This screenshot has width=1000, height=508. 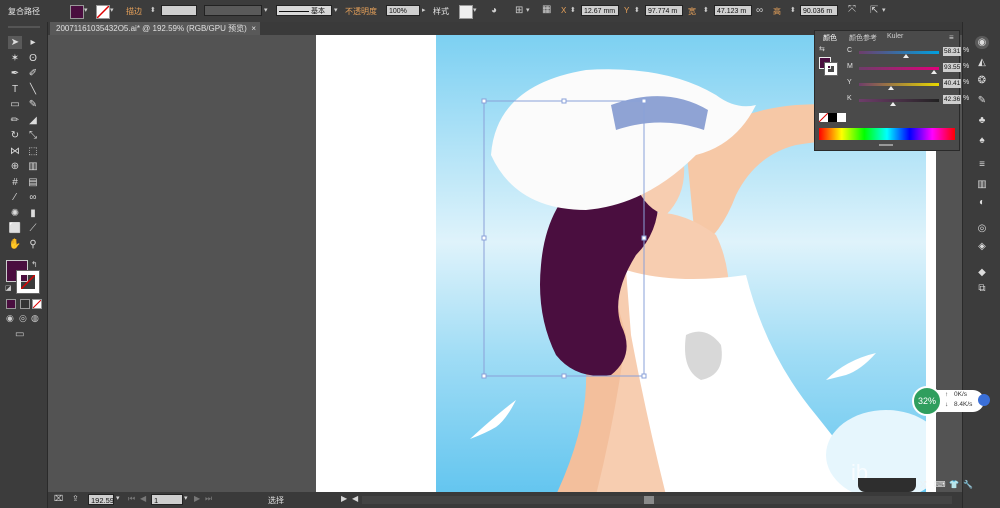 I want to click on slider-y: Y 40.41%, so click(x=908, y=84).